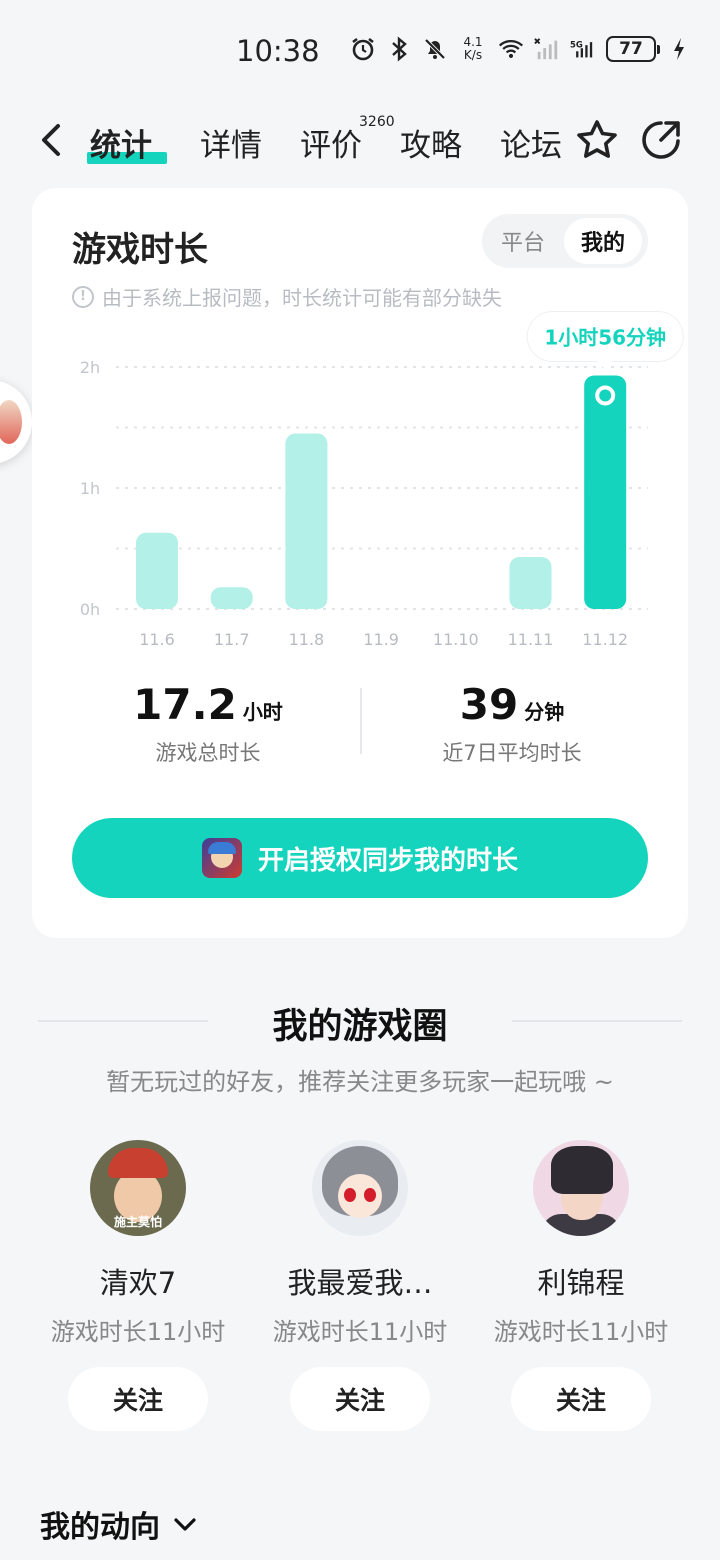  I want to click on game-circle-header: 我的游戏圈, so click(360, 1023).